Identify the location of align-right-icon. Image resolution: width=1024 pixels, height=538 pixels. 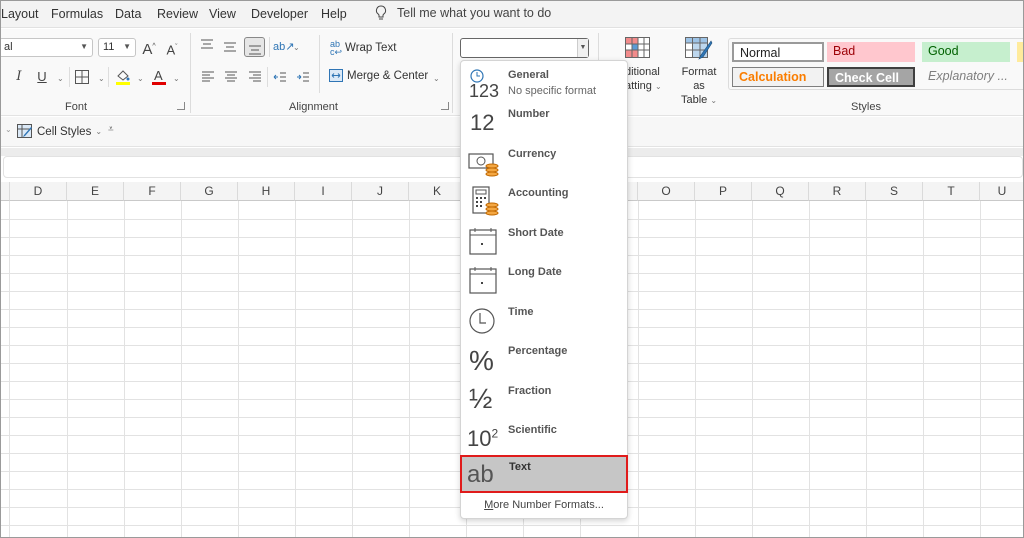
(255, 77).